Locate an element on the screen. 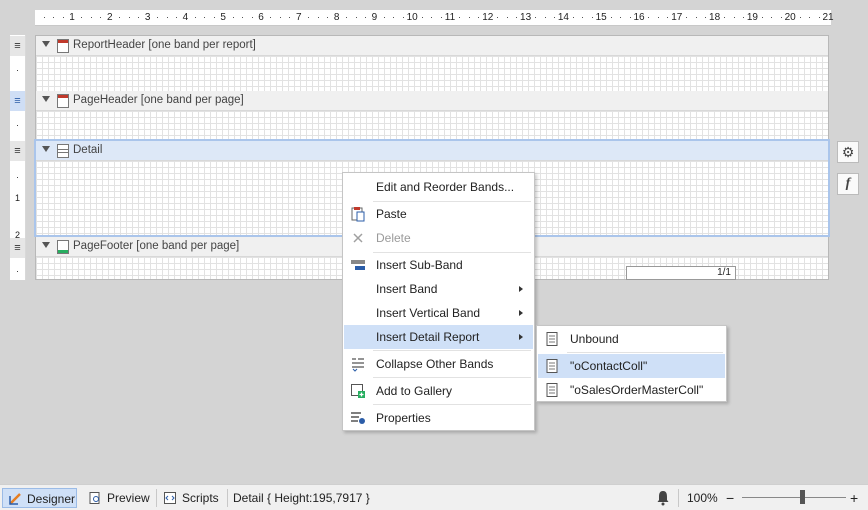 Image resolution: width=868 pixels, height=510 pixels. submenu-item-unbound: Unbound is located at coordinates (631, 339).